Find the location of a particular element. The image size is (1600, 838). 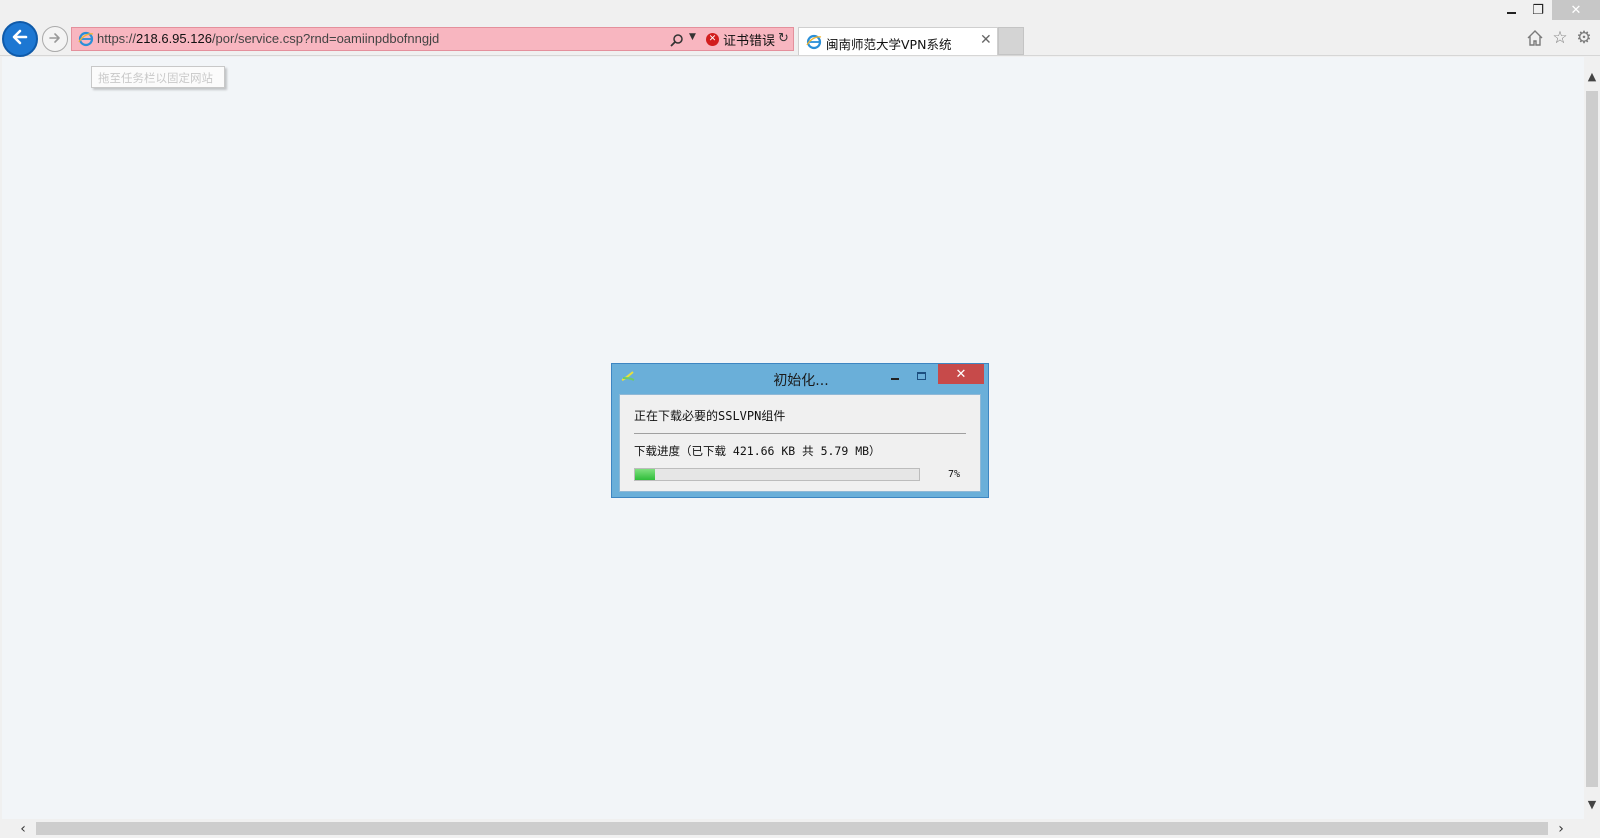

window-close-button: ✕ is located at coordinates (1576, 10).